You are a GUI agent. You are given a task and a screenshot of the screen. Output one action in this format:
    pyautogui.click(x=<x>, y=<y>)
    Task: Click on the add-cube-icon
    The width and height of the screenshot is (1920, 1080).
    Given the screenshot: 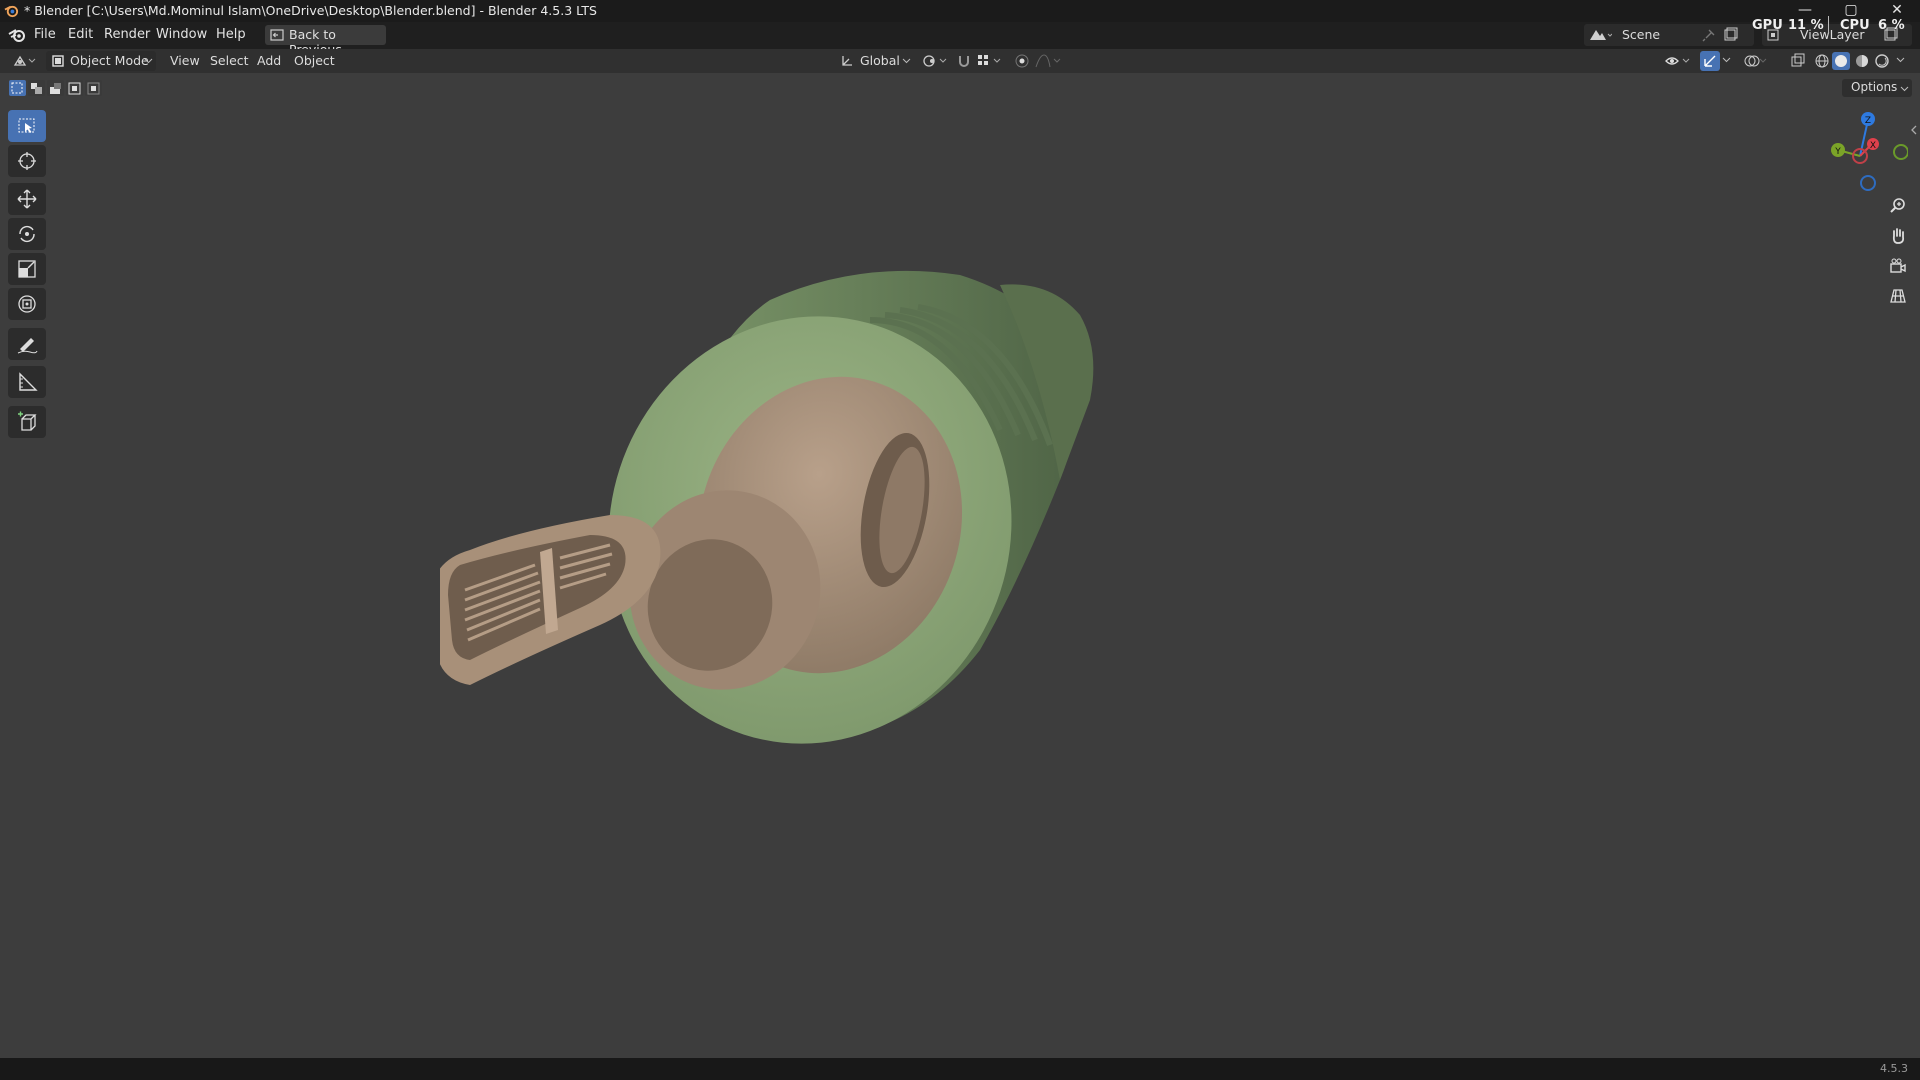 What is the action you would take?
    pyautogui.click(x=27, y=421)
    